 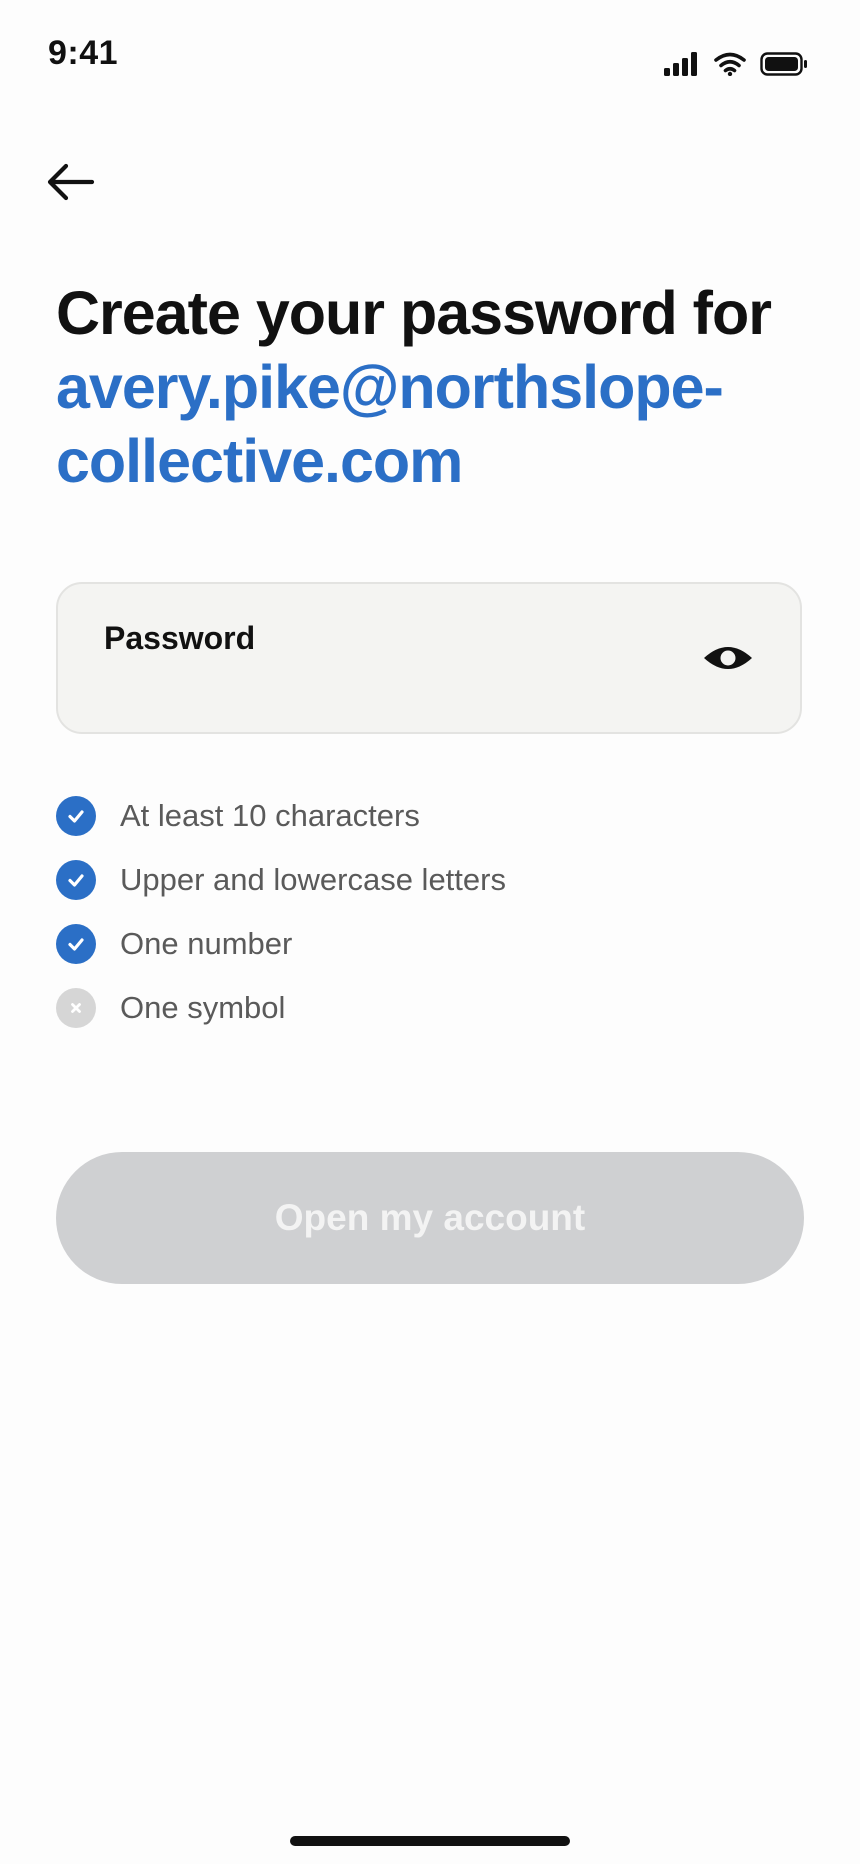 What do you see at coordinates (313, 879) in the screenshot?
I see `requirement-label: Upper and lowercase letters` at bounding box center [313, 879].